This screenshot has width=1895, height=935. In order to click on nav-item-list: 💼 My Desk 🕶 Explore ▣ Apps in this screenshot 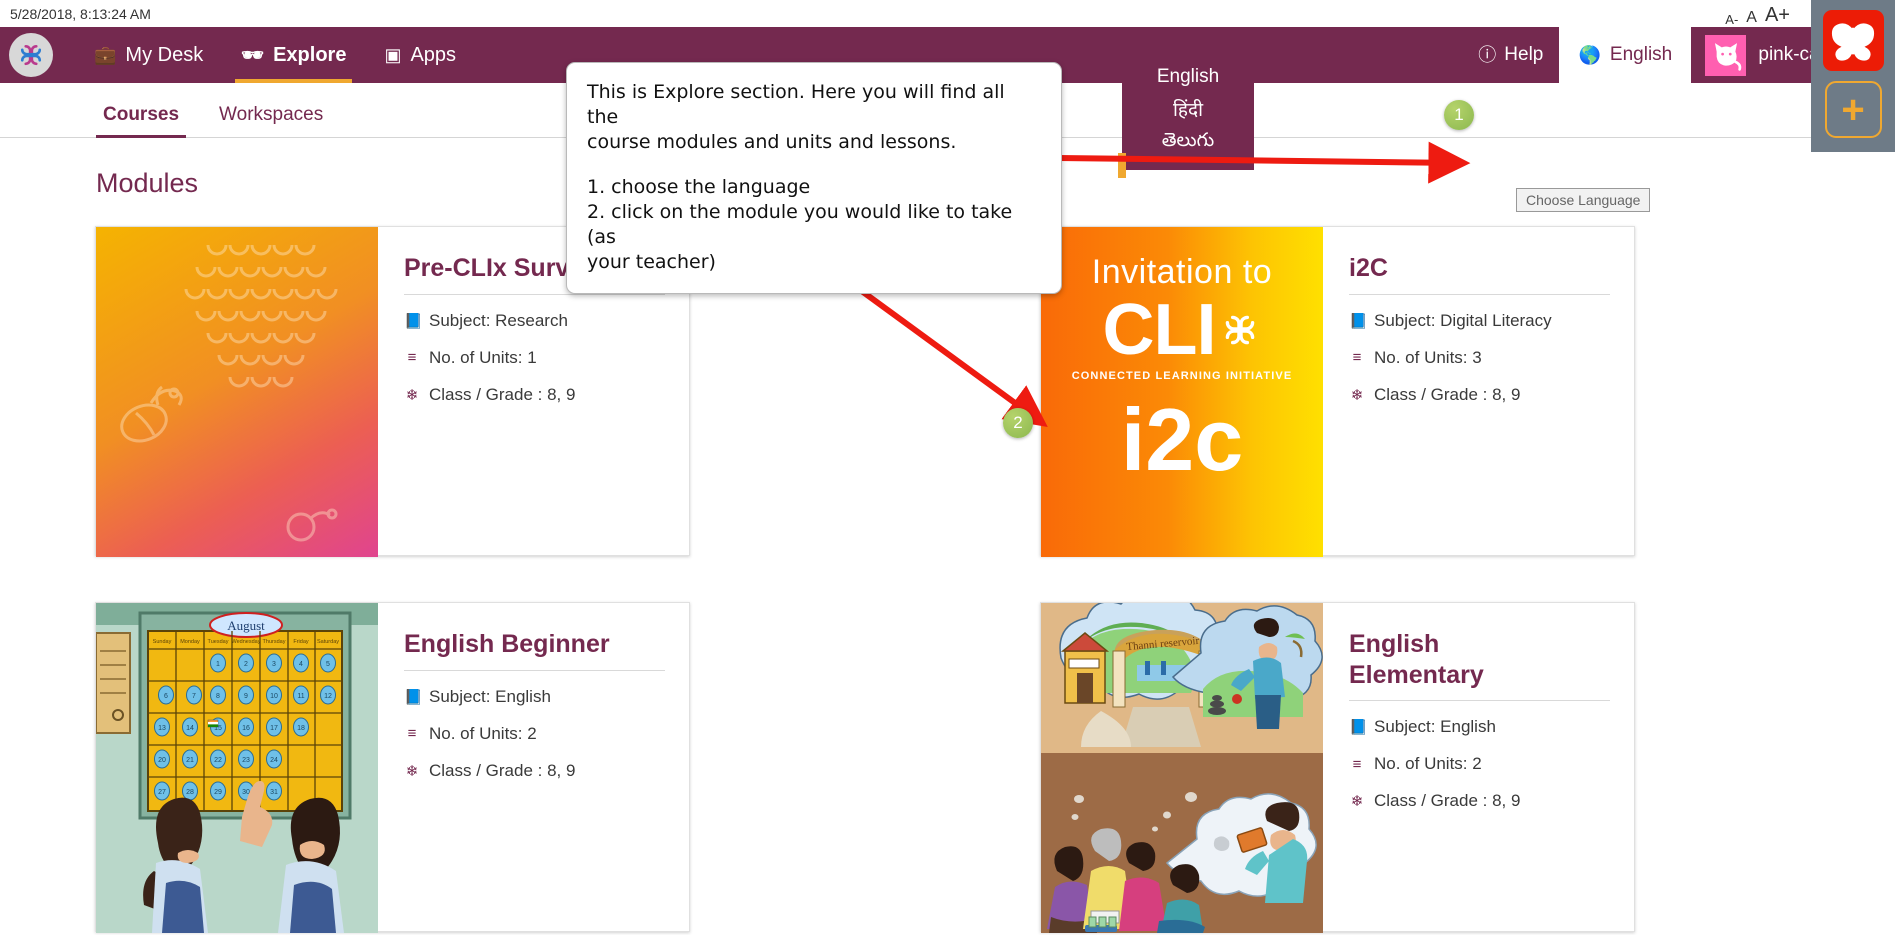, I will do `click(275, 55)`.